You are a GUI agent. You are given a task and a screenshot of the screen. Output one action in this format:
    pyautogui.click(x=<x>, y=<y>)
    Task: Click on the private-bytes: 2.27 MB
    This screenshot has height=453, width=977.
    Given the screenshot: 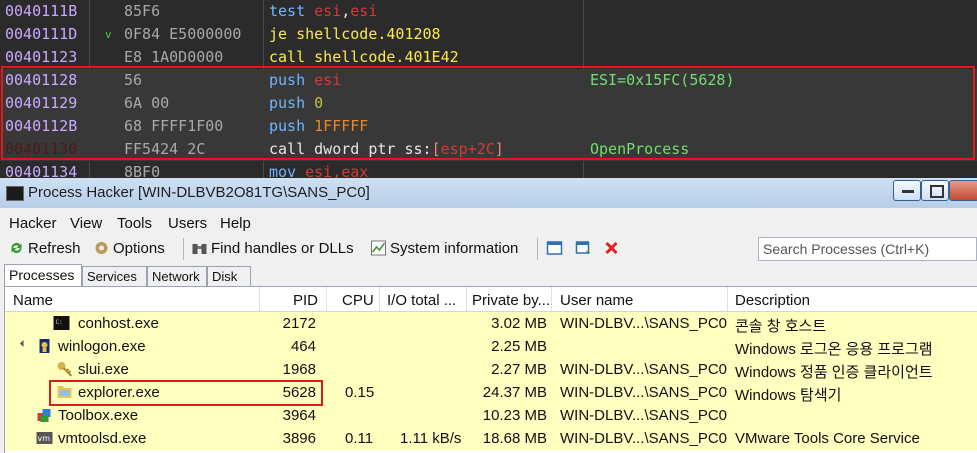 What is the action you would take?
    pyautogui.click(x=519, y=369)
    